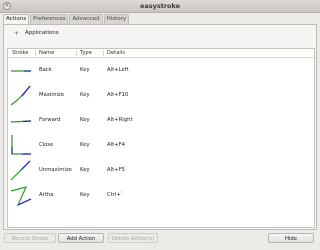 The width and height of the screenshot is (320, 250). I want to click on expand-icon: +, so click(16, 33).